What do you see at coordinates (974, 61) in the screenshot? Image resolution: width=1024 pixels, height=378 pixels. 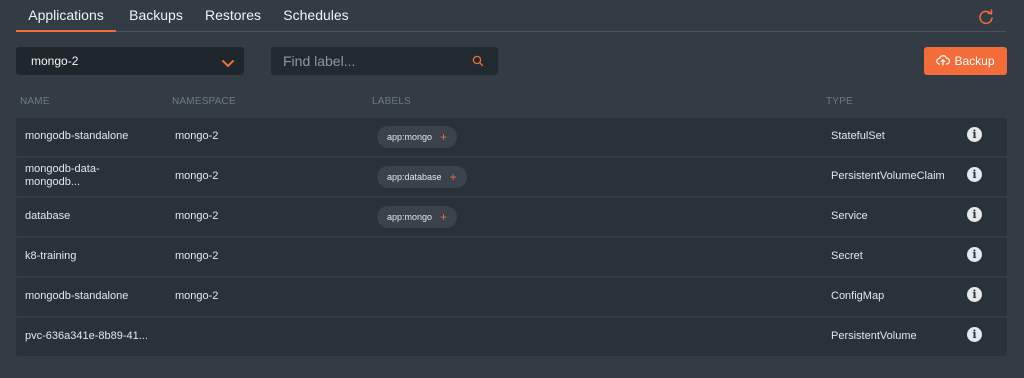 I see `backup-button-label: Backup` at bounding box center [974, 61].